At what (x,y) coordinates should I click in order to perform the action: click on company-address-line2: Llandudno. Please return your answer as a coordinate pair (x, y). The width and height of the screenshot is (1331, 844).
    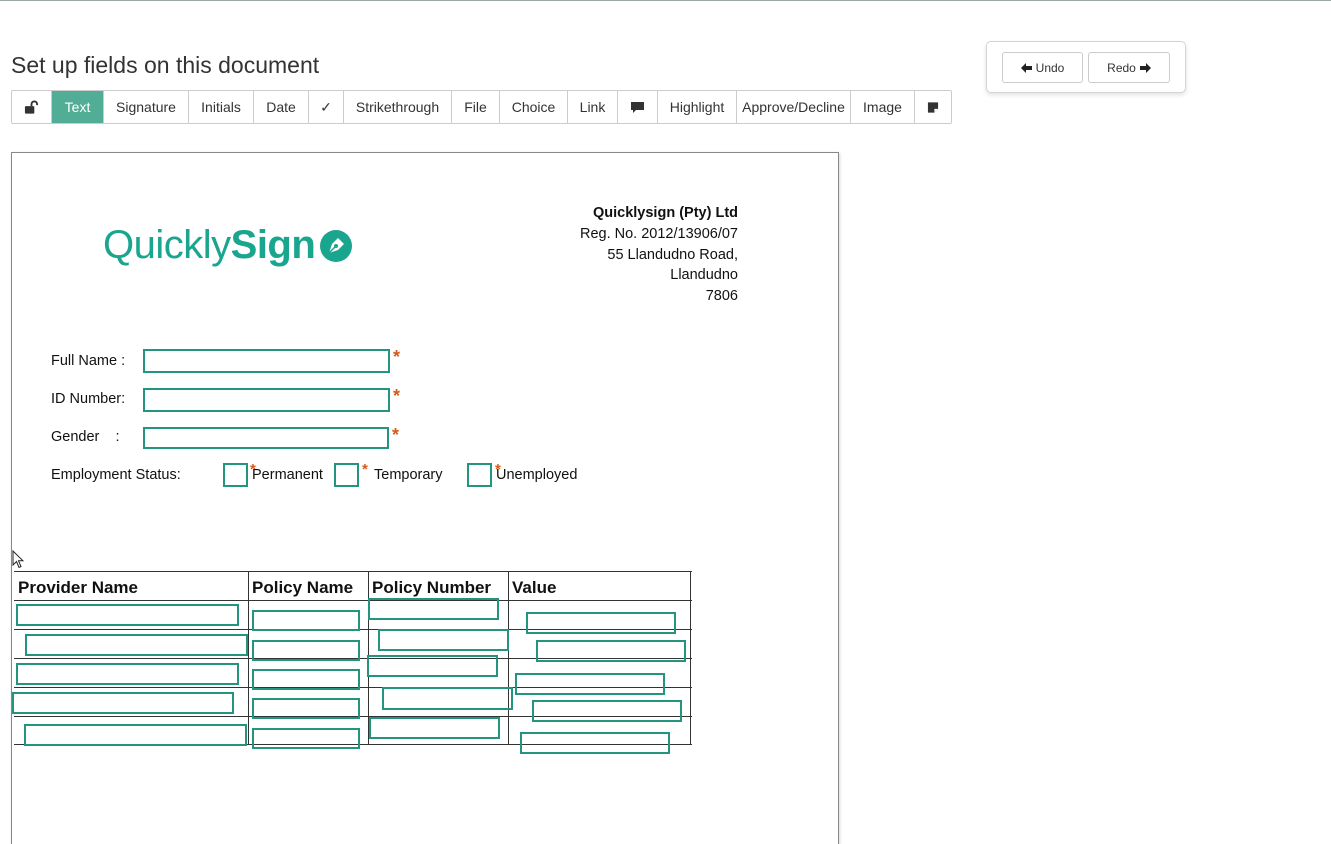
    Looking at the image, I should click on (704, 275).